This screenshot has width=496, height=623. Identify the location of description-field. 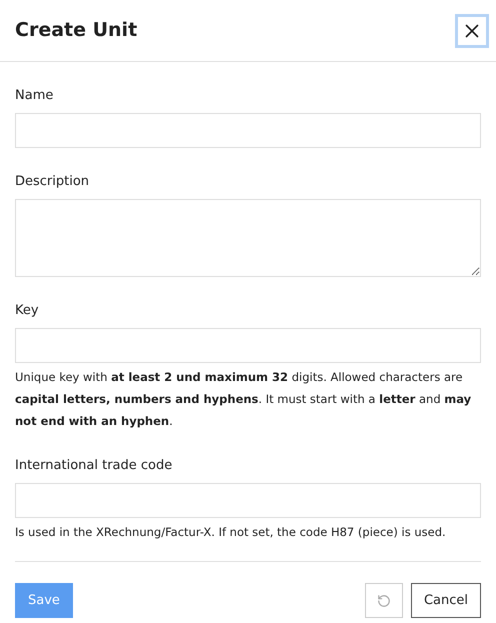
(248, 238).